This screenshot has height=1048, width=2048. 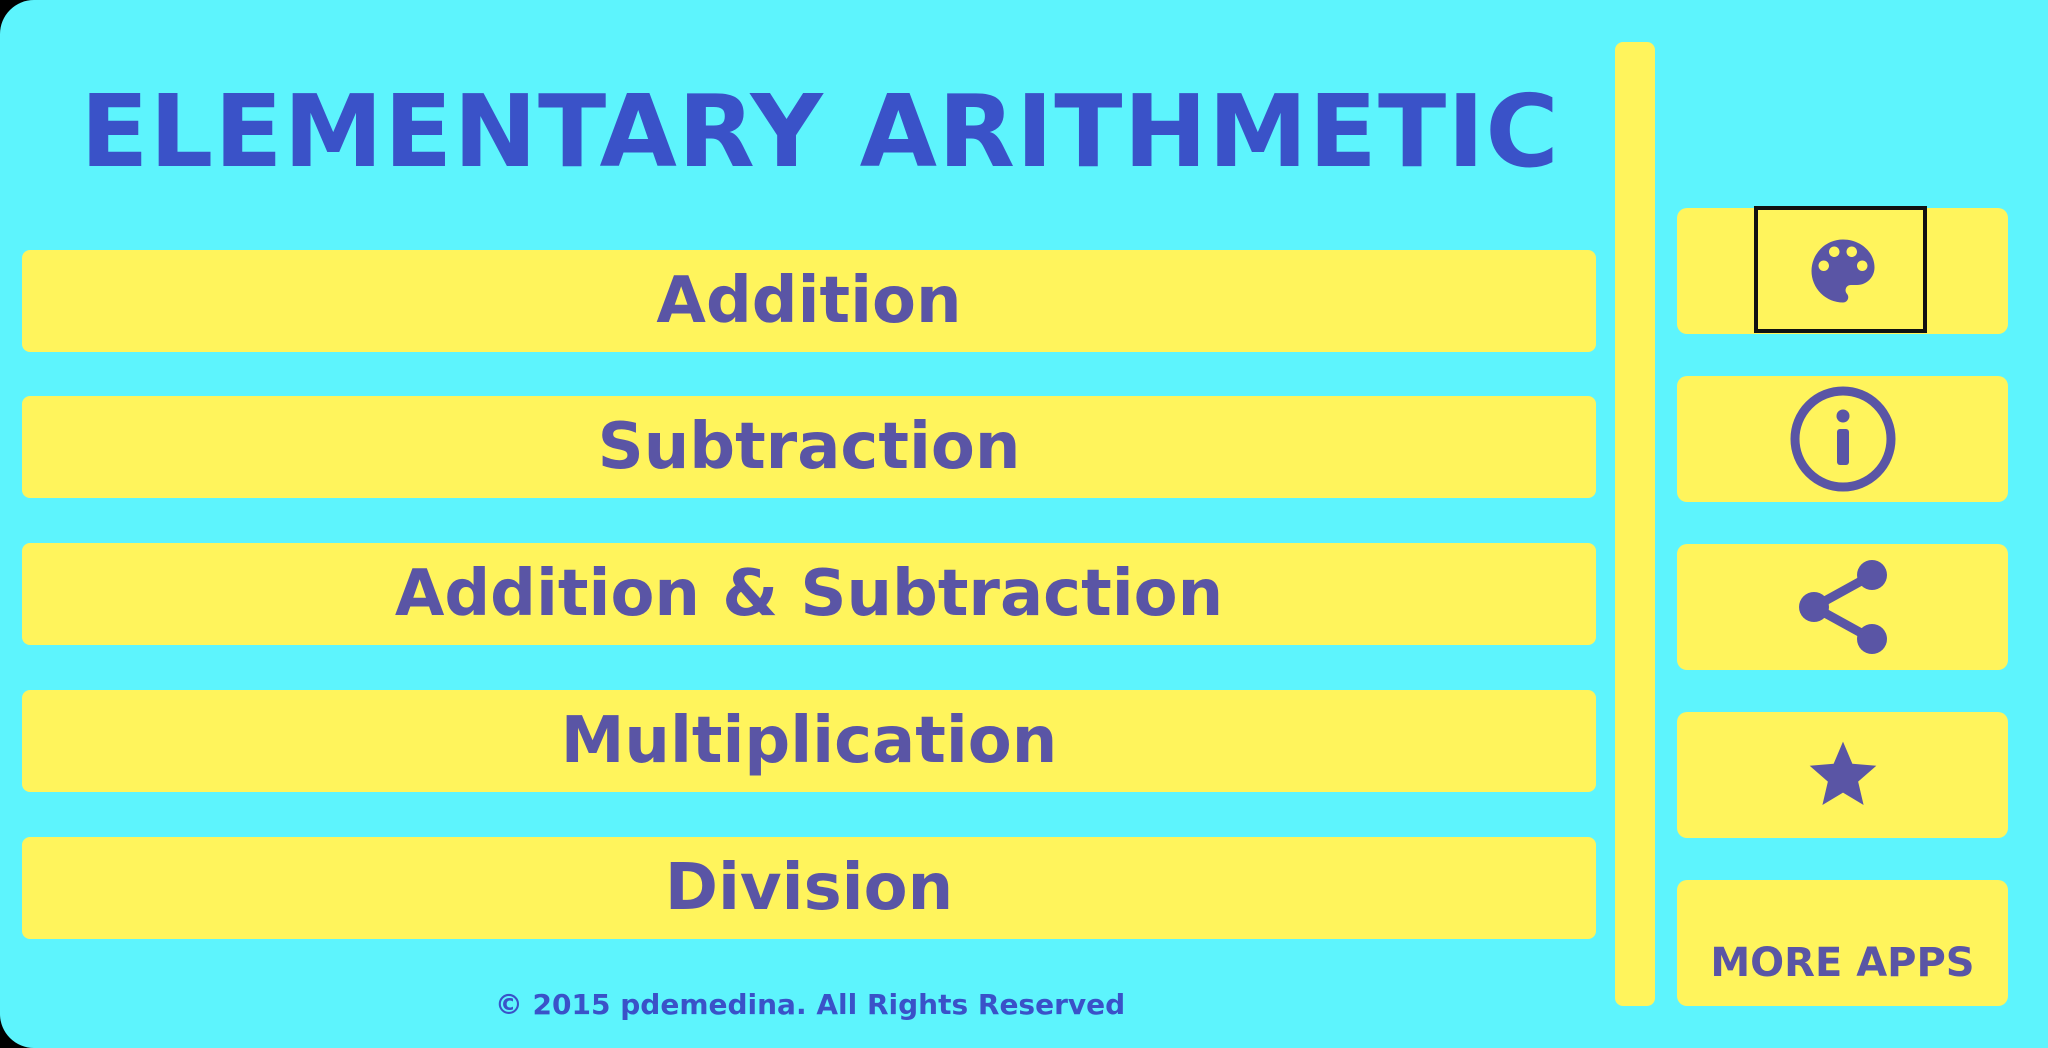 I want to click on division-button: Division, so click(x=809, y=888).